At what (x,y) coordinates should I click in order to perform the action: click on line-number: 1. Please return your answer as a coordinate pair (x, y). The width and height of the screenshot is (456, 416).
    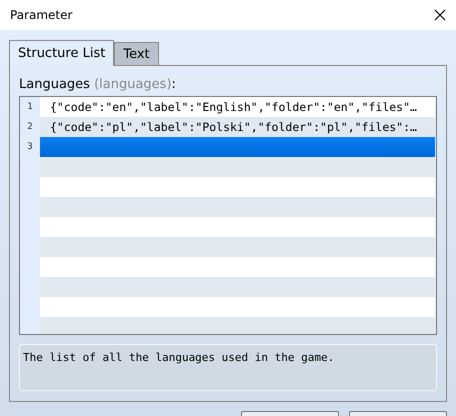
    Looking at the image, I should click on (30, 107).